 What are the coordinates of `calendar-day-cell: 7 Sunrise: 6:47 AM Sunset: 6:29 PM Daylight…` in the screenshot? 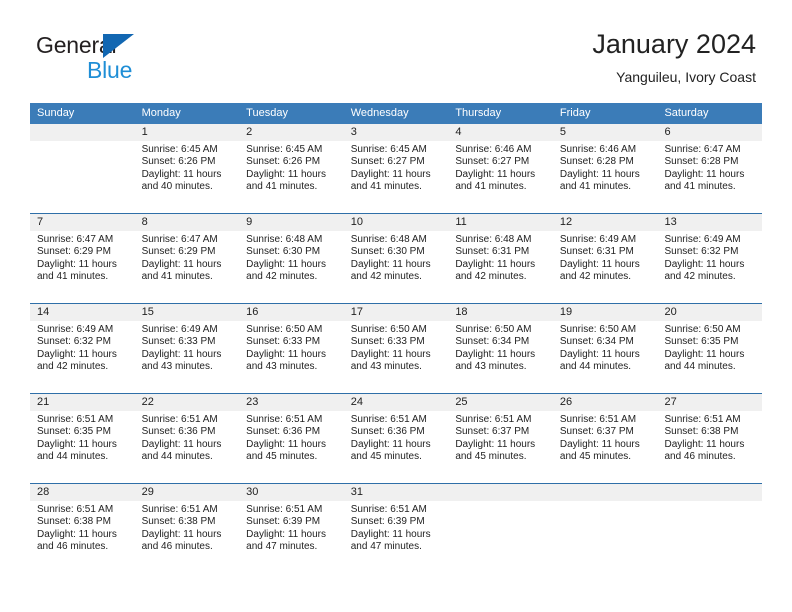 It's located at (82, 258).